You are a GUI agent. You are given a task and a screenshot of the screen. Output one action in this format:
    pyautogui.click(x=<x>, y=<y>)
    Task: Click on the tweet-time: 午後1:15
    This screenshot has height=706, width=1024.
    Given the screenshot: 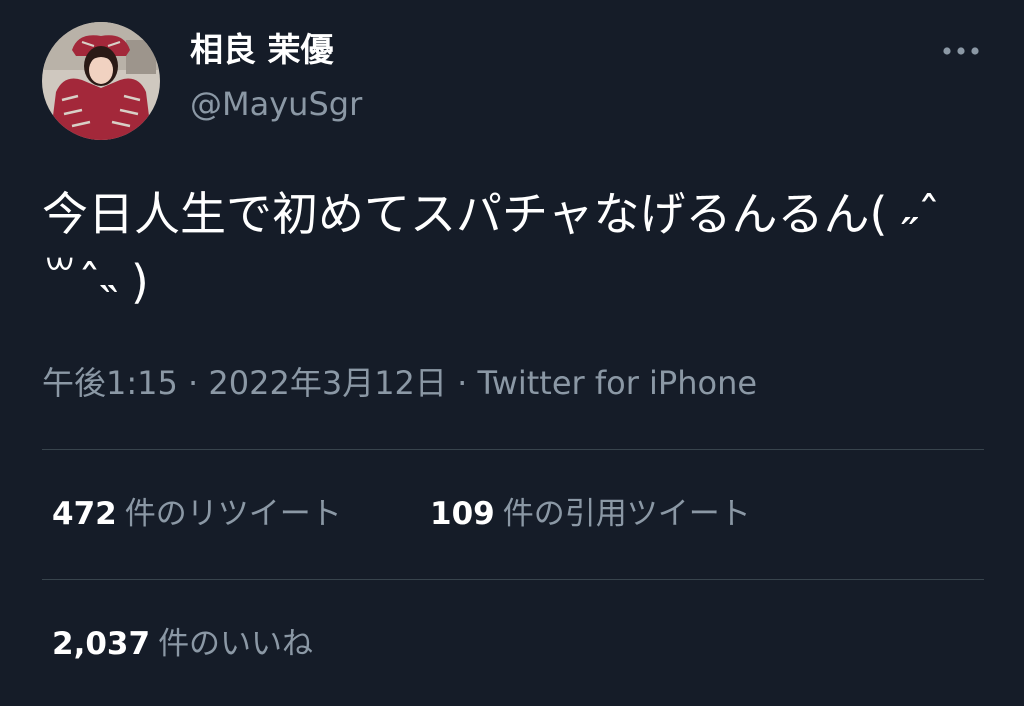 What is the action you would take?
    pyautogui.click(x=110, y=383)
    